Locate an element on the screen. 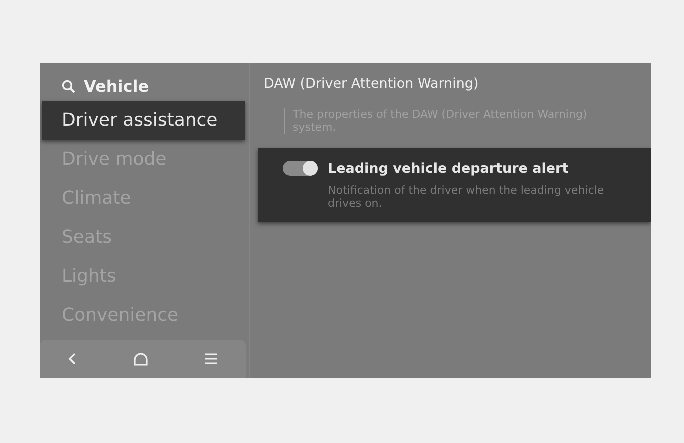 The width and height of the screenshot is (684, 443). search-icon is located at coordinates (69, 87).